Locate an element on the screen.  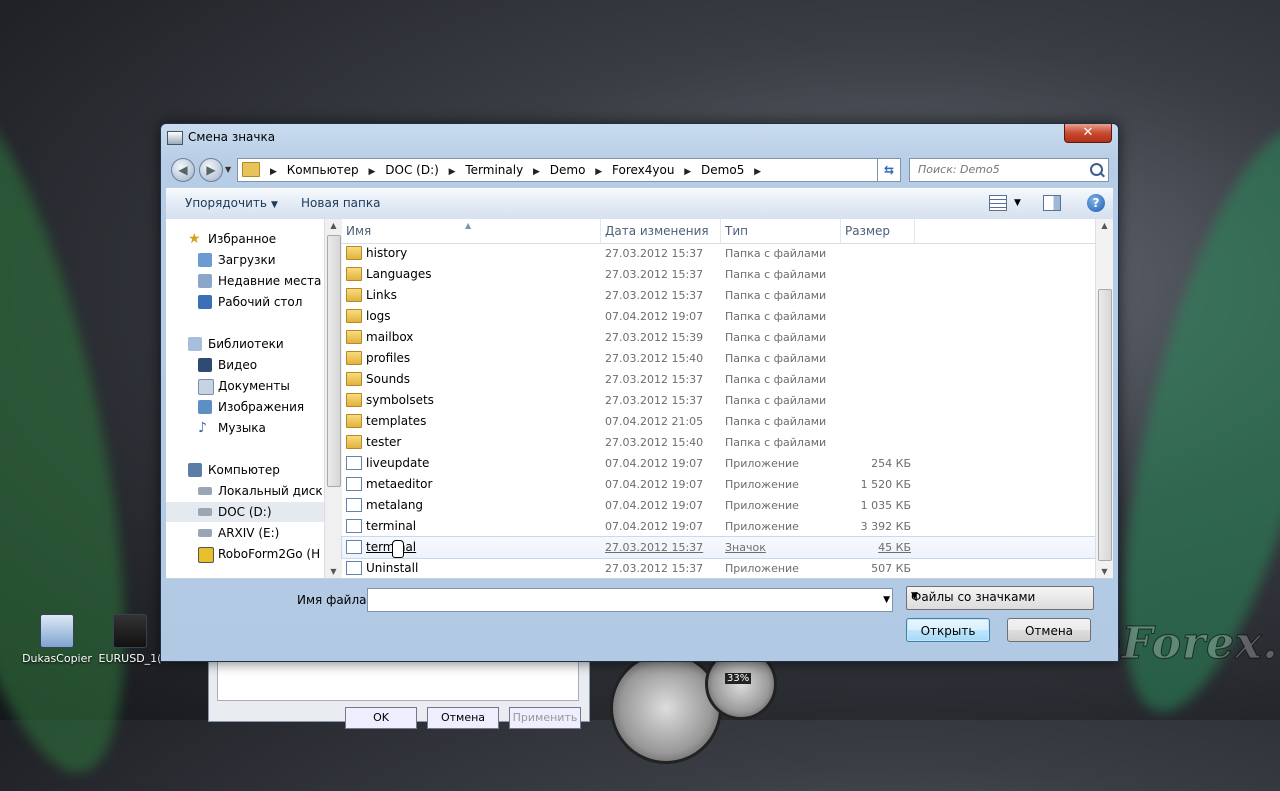
recent-pages-chevron-icon: ▼ is located at coordinates (228, 169).